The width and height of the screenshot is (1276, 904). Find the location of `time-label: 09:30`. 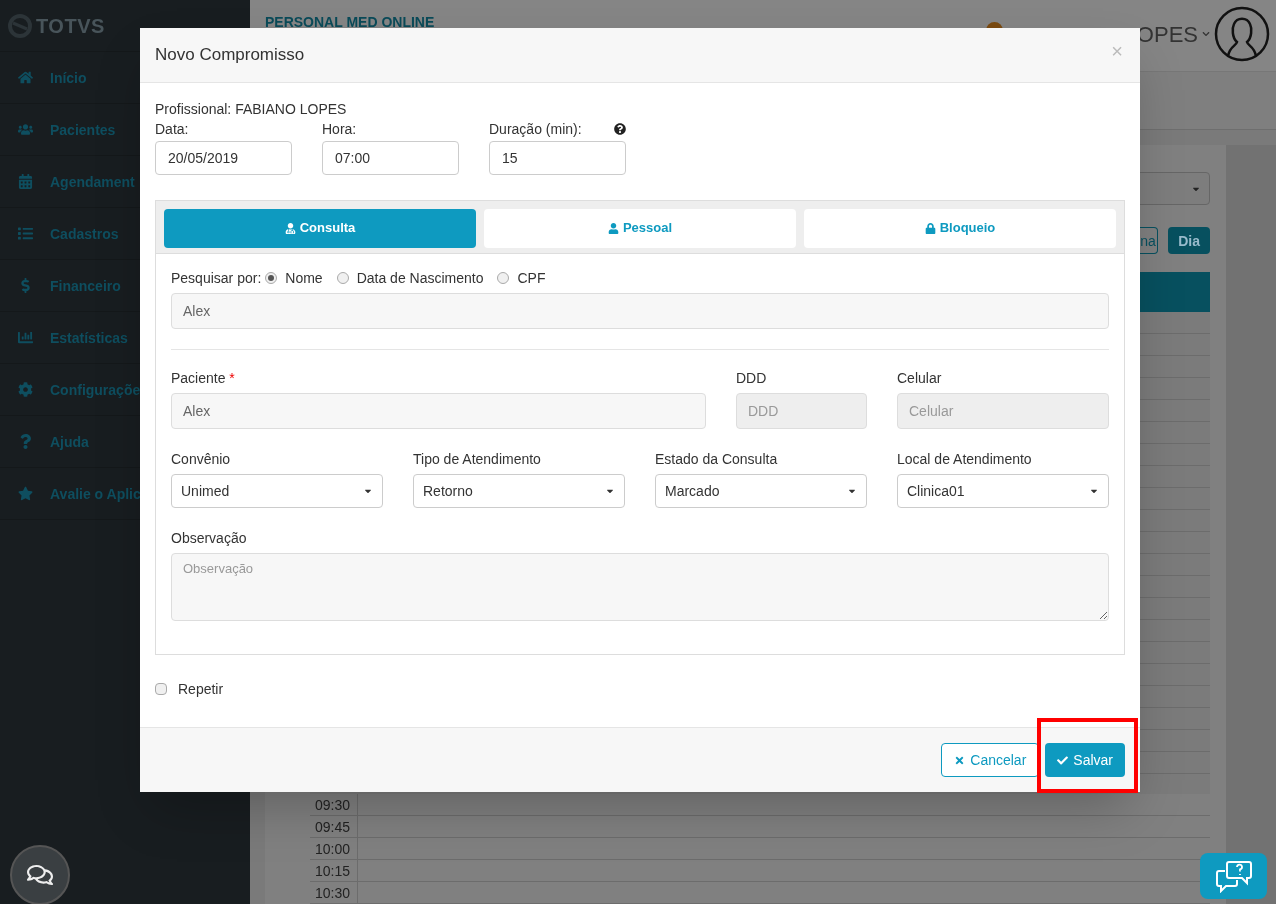

time-label: 09:30 is located at coordinates (334, 804).